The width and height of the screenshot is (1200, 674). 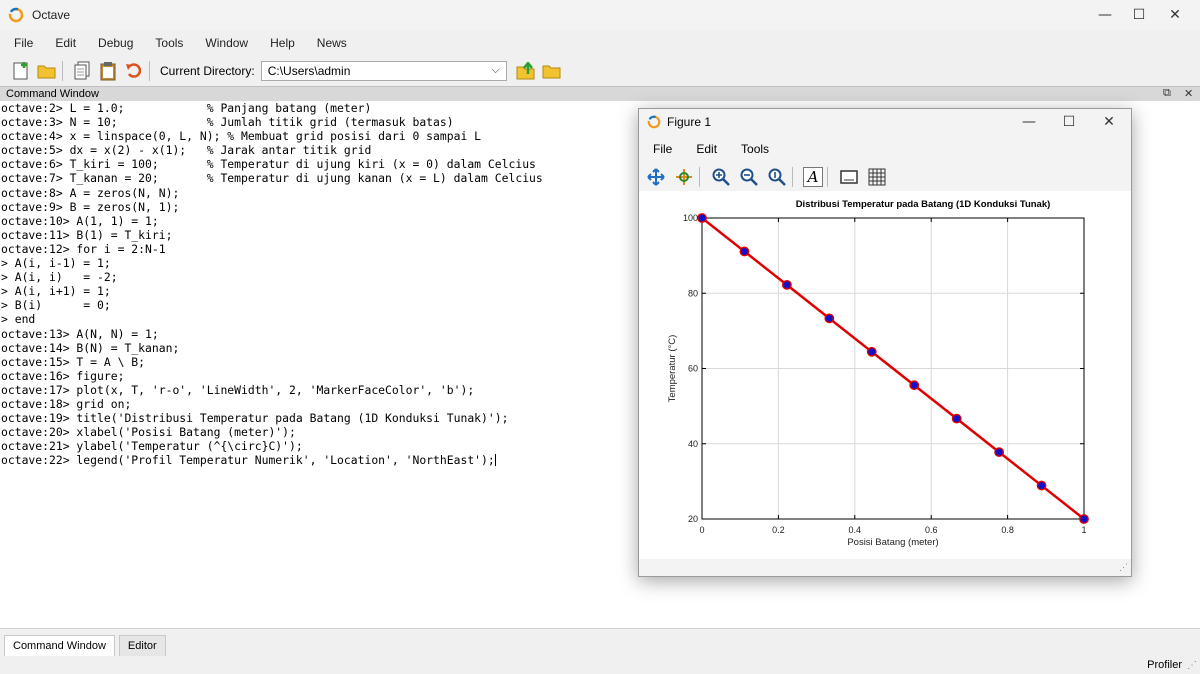 What do you see at coordinates (65, 43) in the screenshot?
I see `menu-edit: Edit` at bounding box center [65, 43].